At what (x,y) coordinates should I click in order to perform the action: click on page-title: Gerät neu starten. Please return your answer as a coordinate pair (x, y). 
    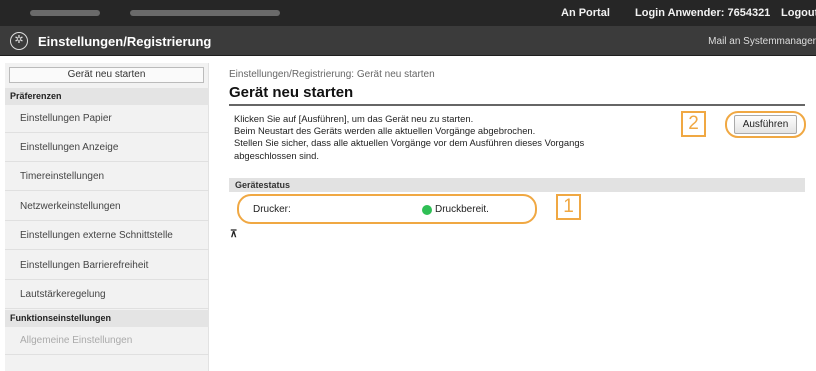
    Looking at the image, I should click on (291, 92).